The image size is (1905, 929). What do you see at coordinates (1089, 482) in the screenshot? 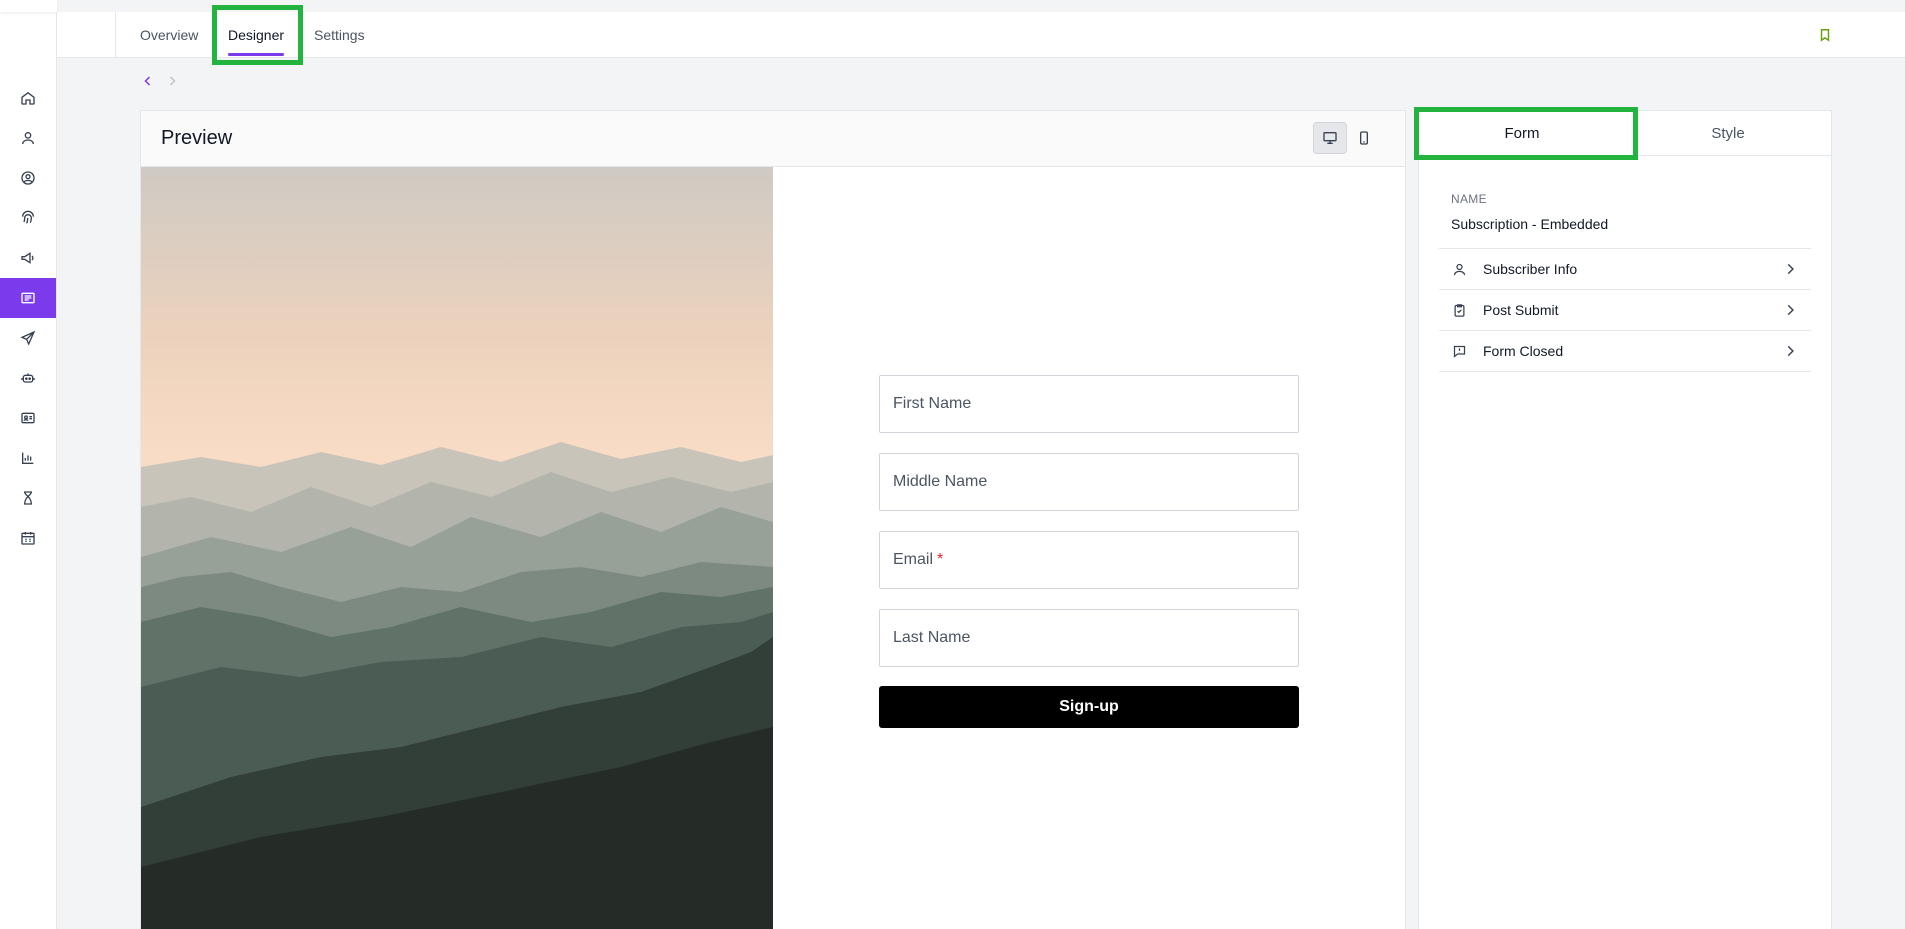
I see `middle-name-input: Middle Name` at bounding box center [1089, 482].